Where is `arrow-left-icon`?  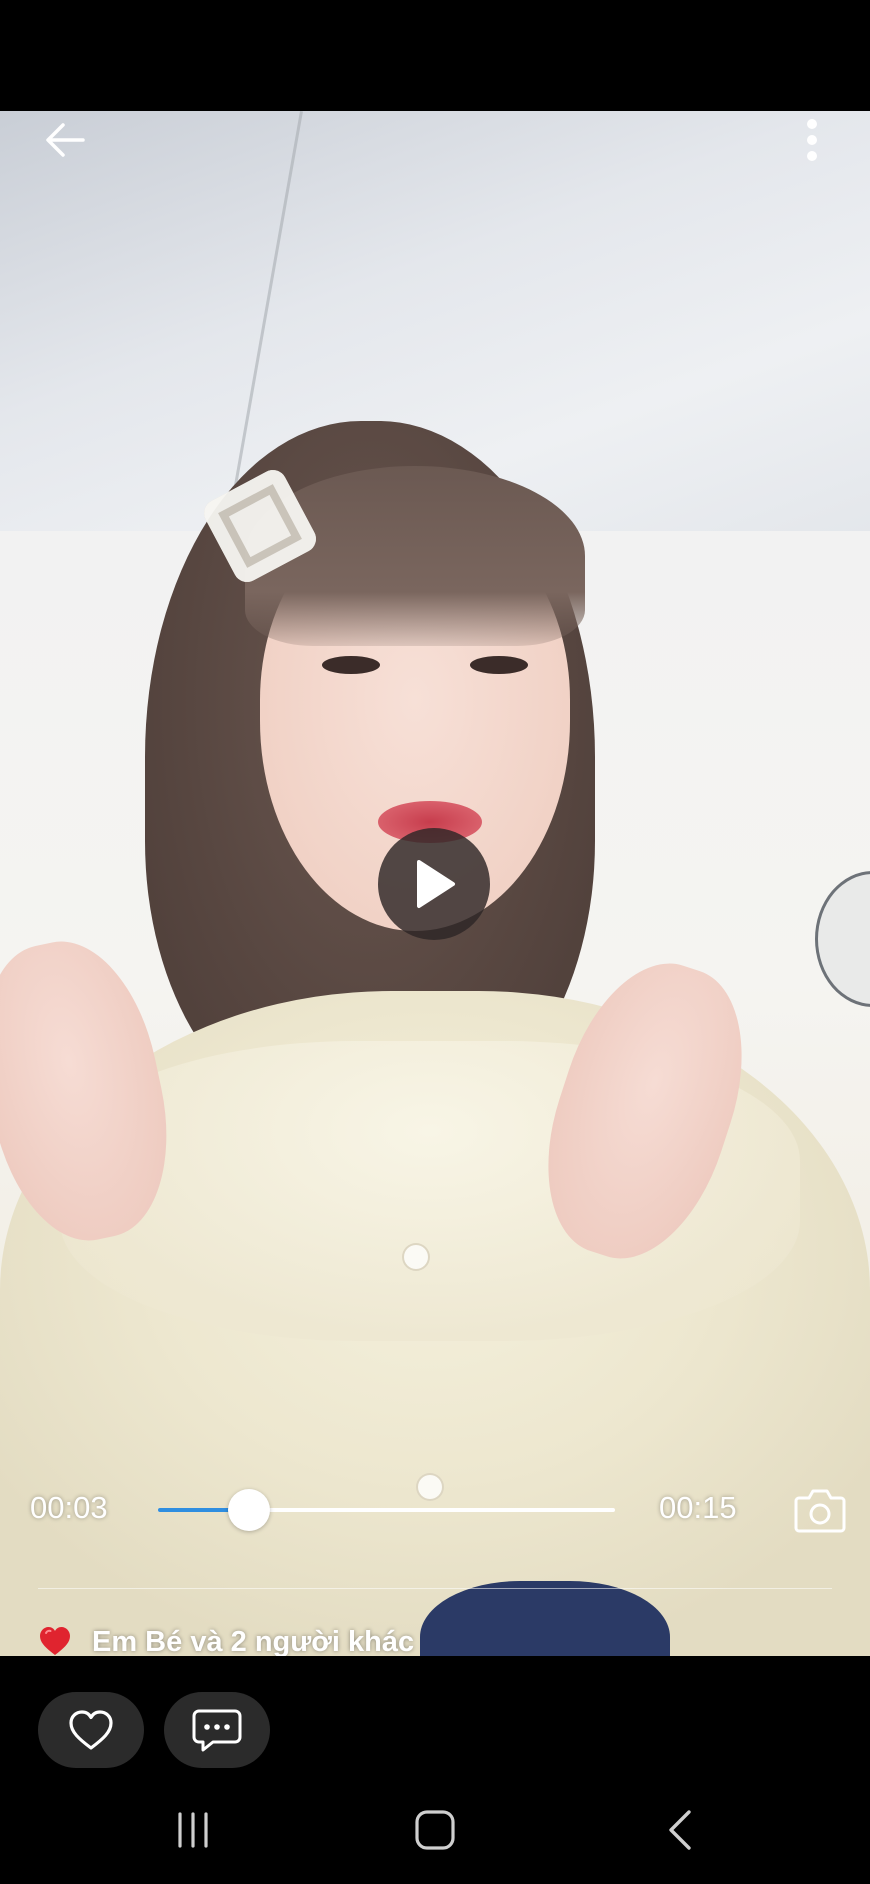 arrow-left-icon is located at coordinates (65, 140).